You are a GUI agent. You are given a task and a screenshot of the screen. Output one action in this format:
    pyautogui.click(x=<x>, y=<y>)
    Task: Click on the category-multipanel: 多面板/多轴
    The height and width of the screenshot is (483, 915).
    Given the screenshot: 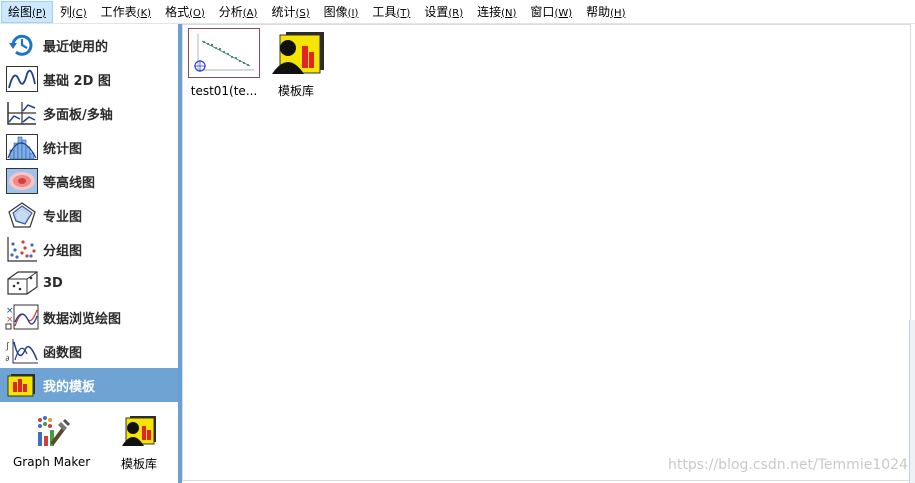 What is the action you would take?
    pyautogui.click(x=89, y=113)
    